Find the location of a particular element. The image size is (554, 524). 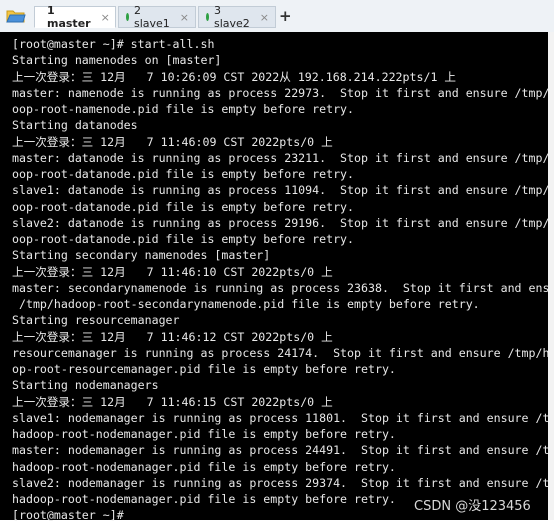

folder-open-icon is located at coordinates (16, 16).